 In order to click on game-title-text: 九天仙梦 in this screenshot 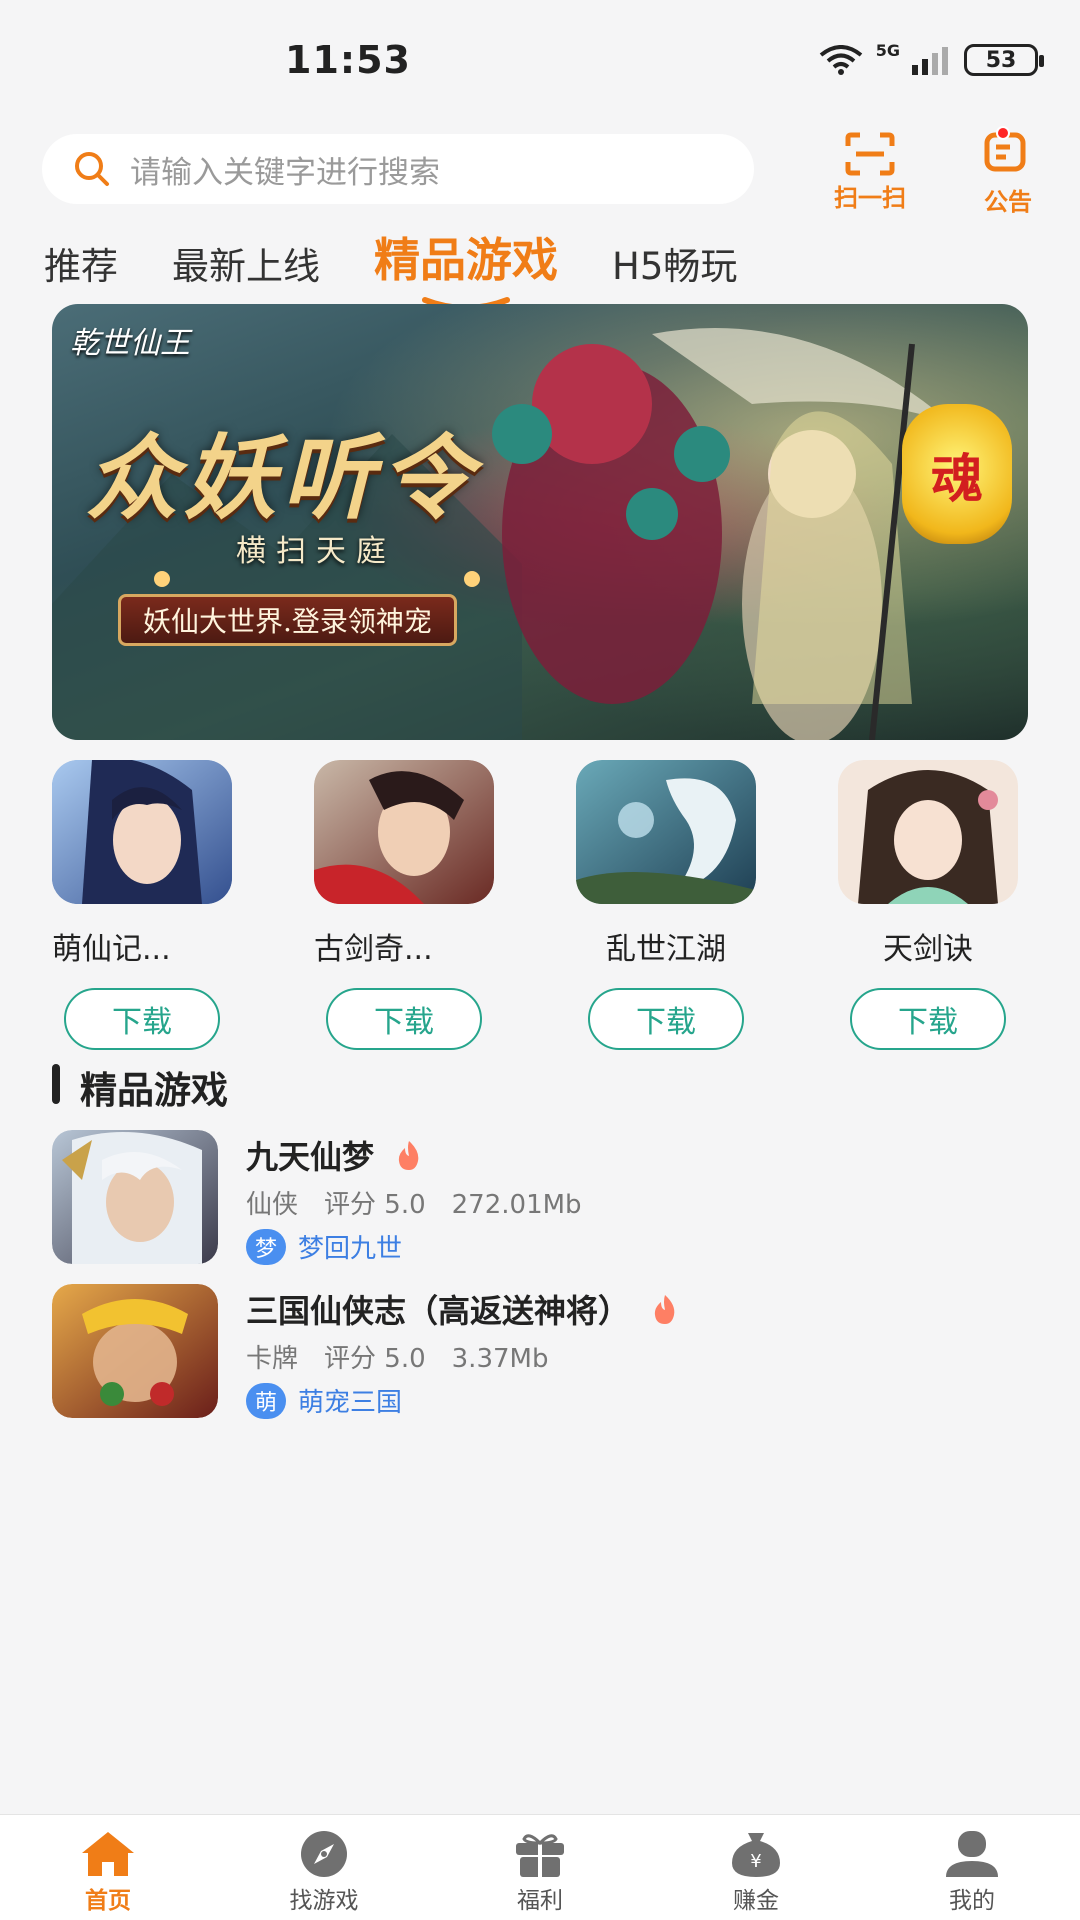, I will do `click(310, 1157)`.